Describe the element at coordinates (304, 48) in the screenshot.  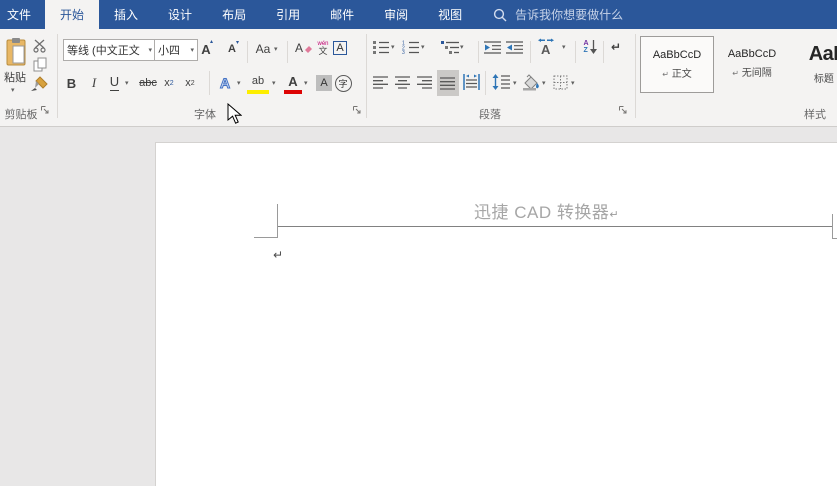
I see `clear-formatting-button: A` at that location.